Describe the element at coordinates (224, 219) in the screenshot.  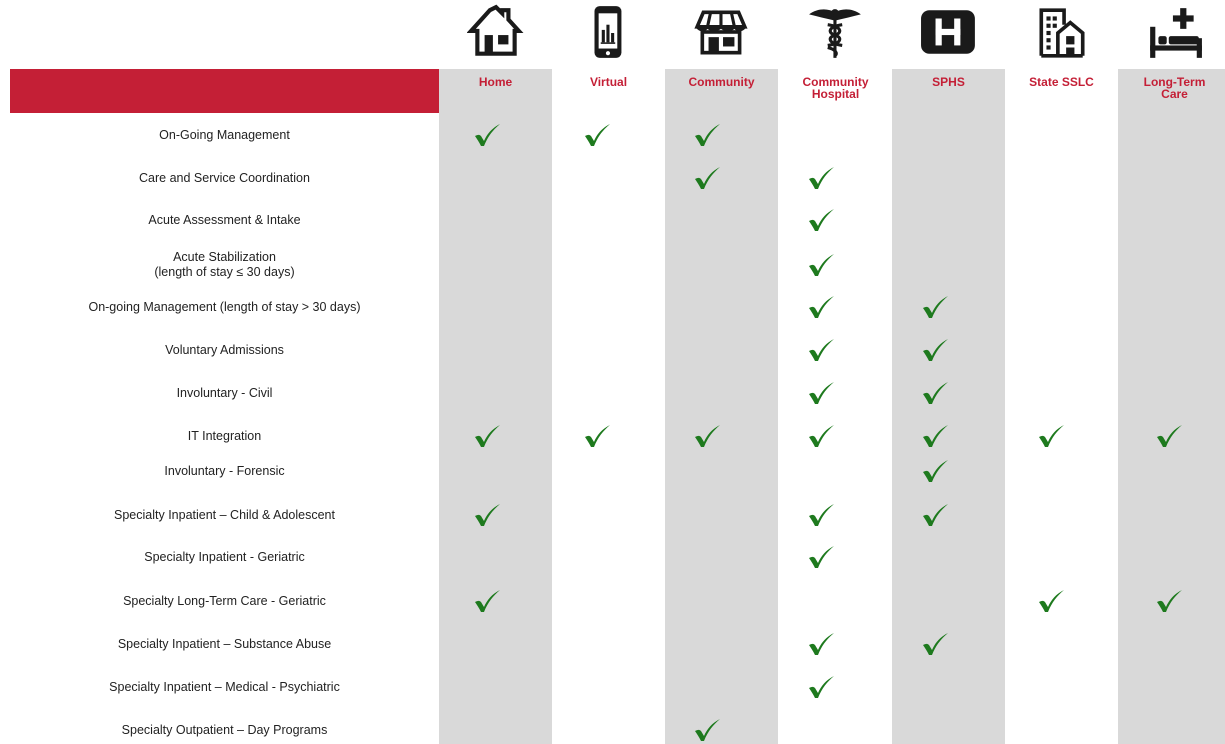
I see `row-label: Acute Assessment & Intake` at that location.